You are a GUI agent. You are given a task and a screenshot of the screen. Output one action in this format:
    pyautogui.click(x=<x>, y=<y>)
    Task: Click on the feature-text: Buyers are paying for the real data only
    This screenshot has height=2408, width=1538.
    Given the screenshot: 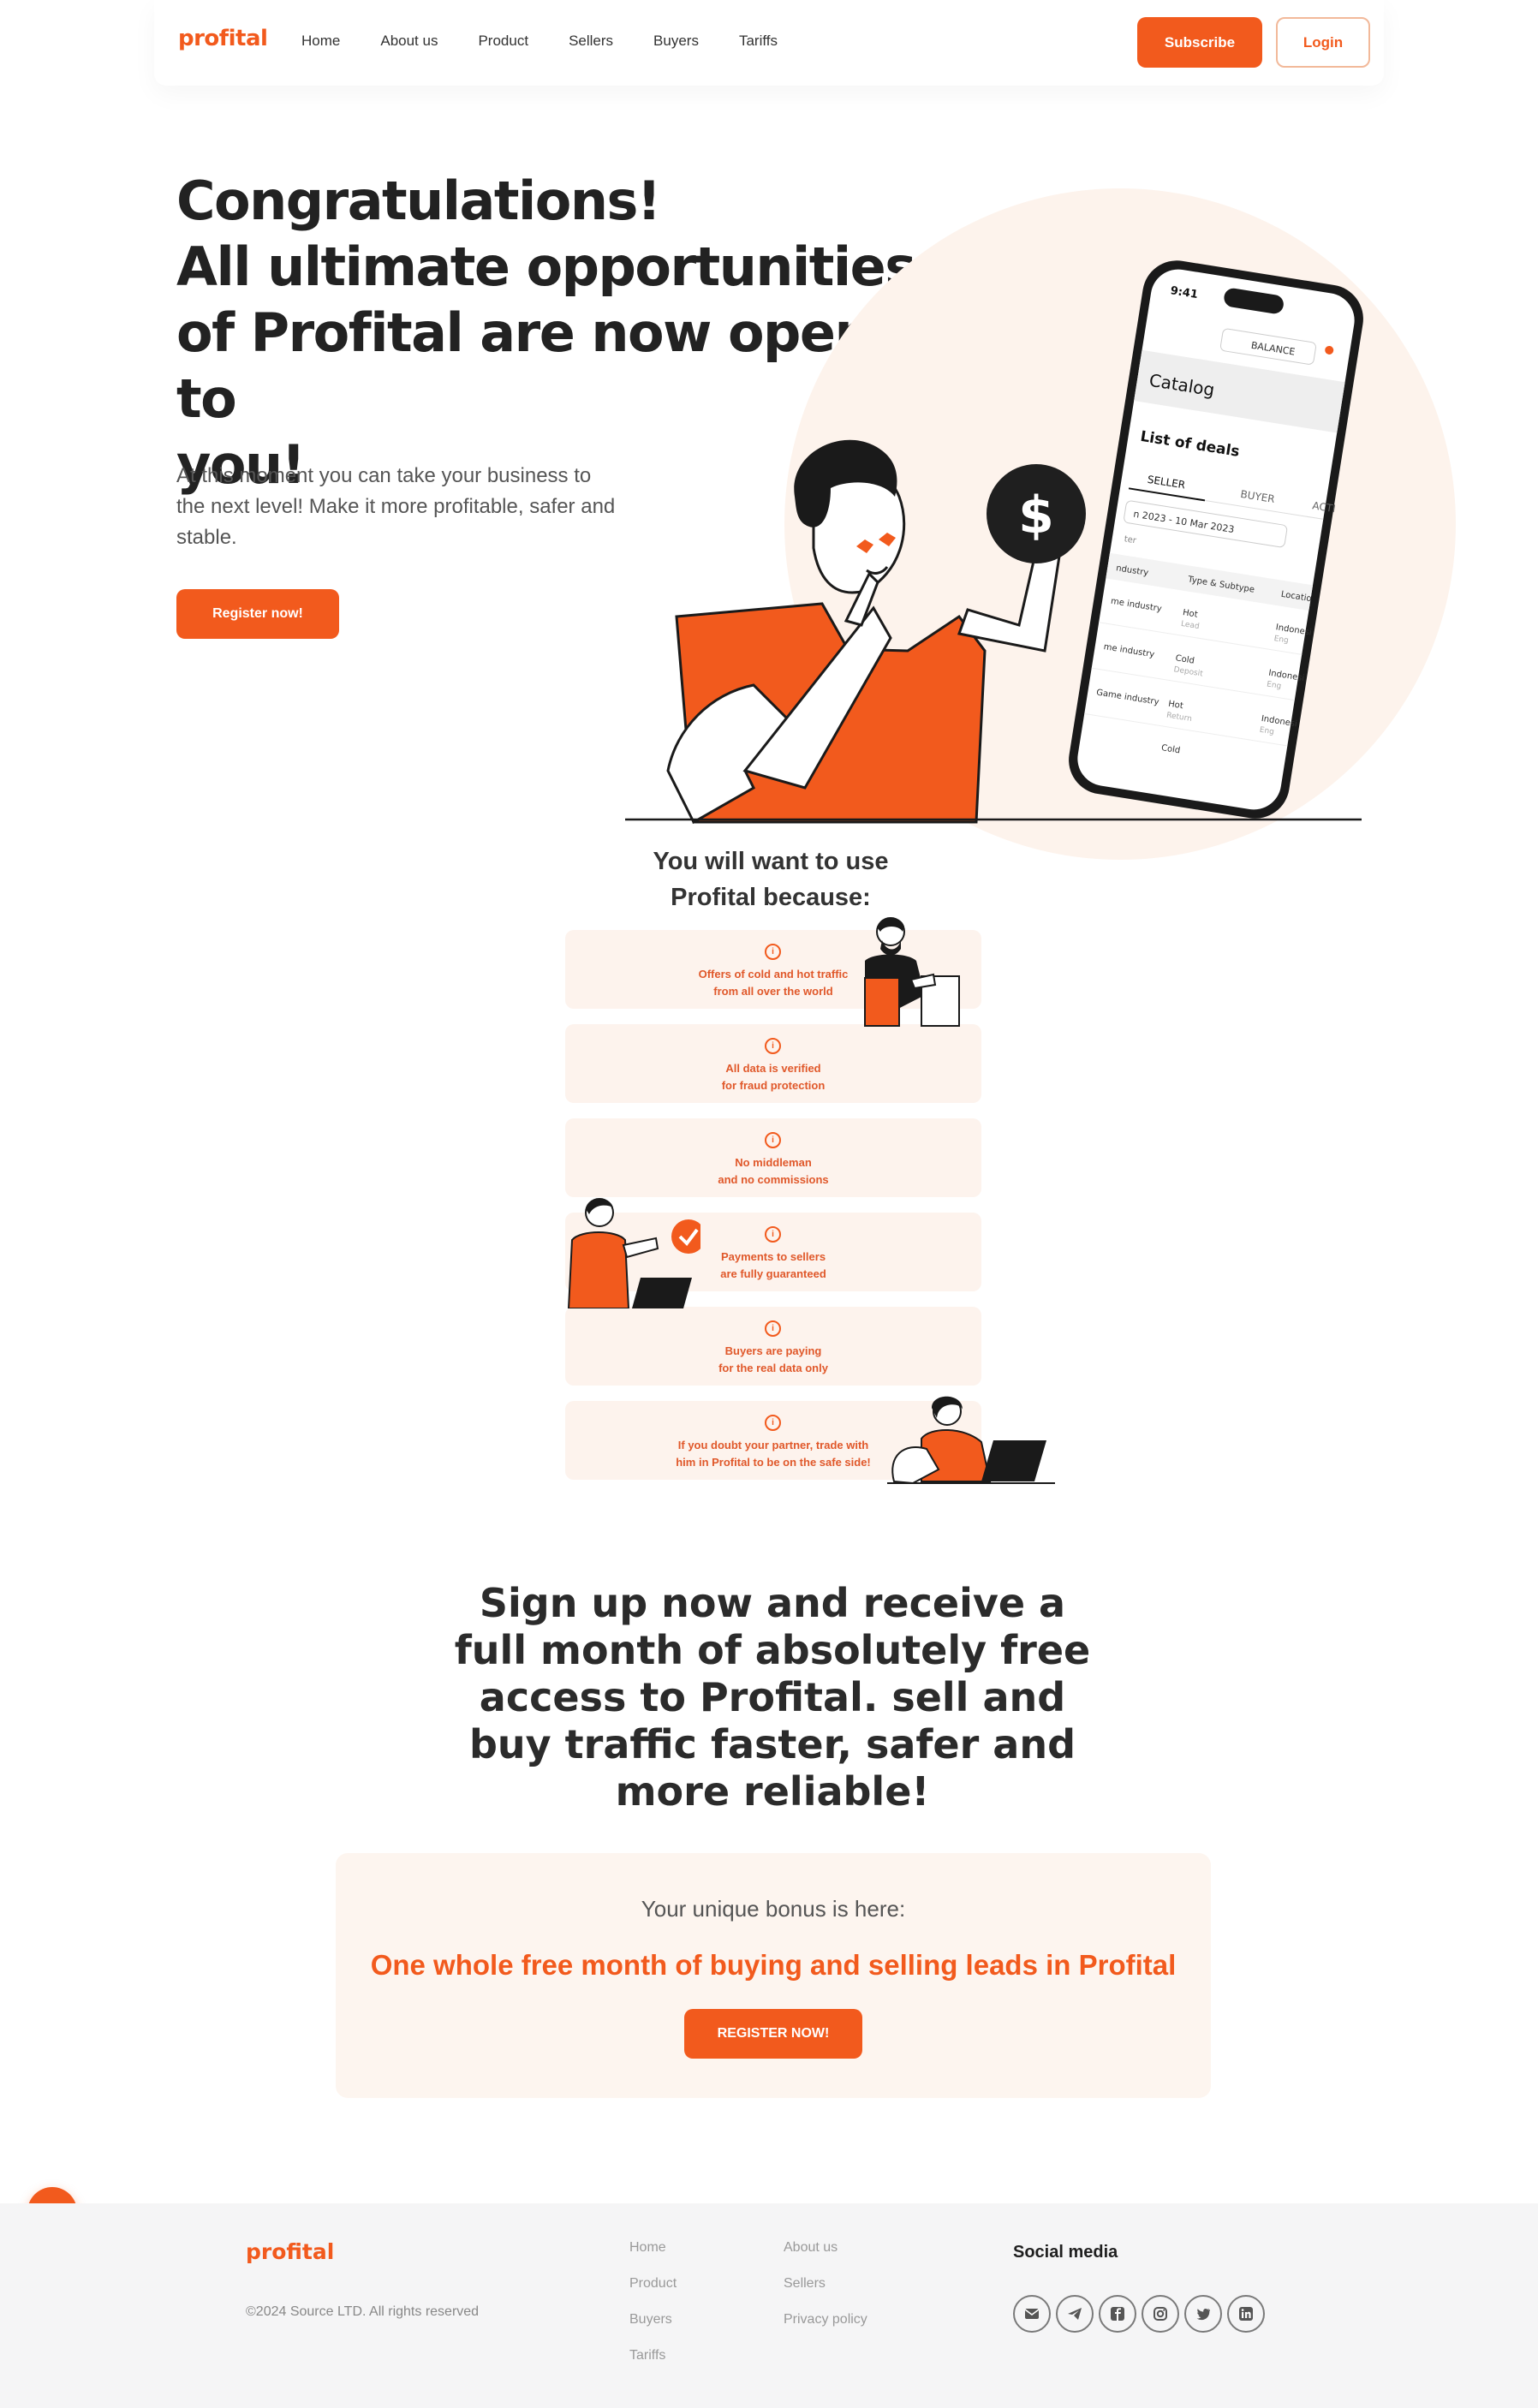 What is the action you would take?
    pyautogui.click(x=773, y=1359)
    